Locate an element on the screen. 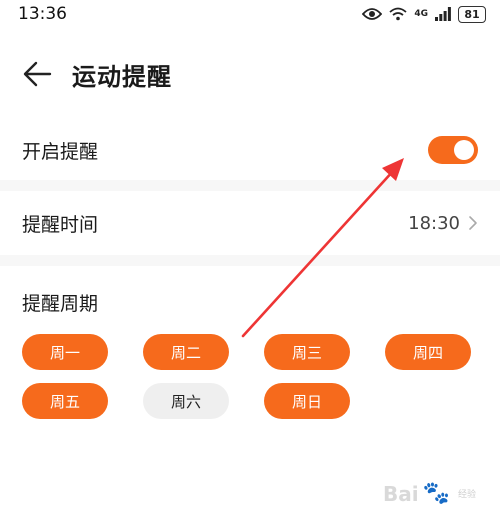 Image resolution: width=500 pixels, height=520 pixels. watermark-logo: Bai 🐾 经验 is located at coordinates (429, 493).